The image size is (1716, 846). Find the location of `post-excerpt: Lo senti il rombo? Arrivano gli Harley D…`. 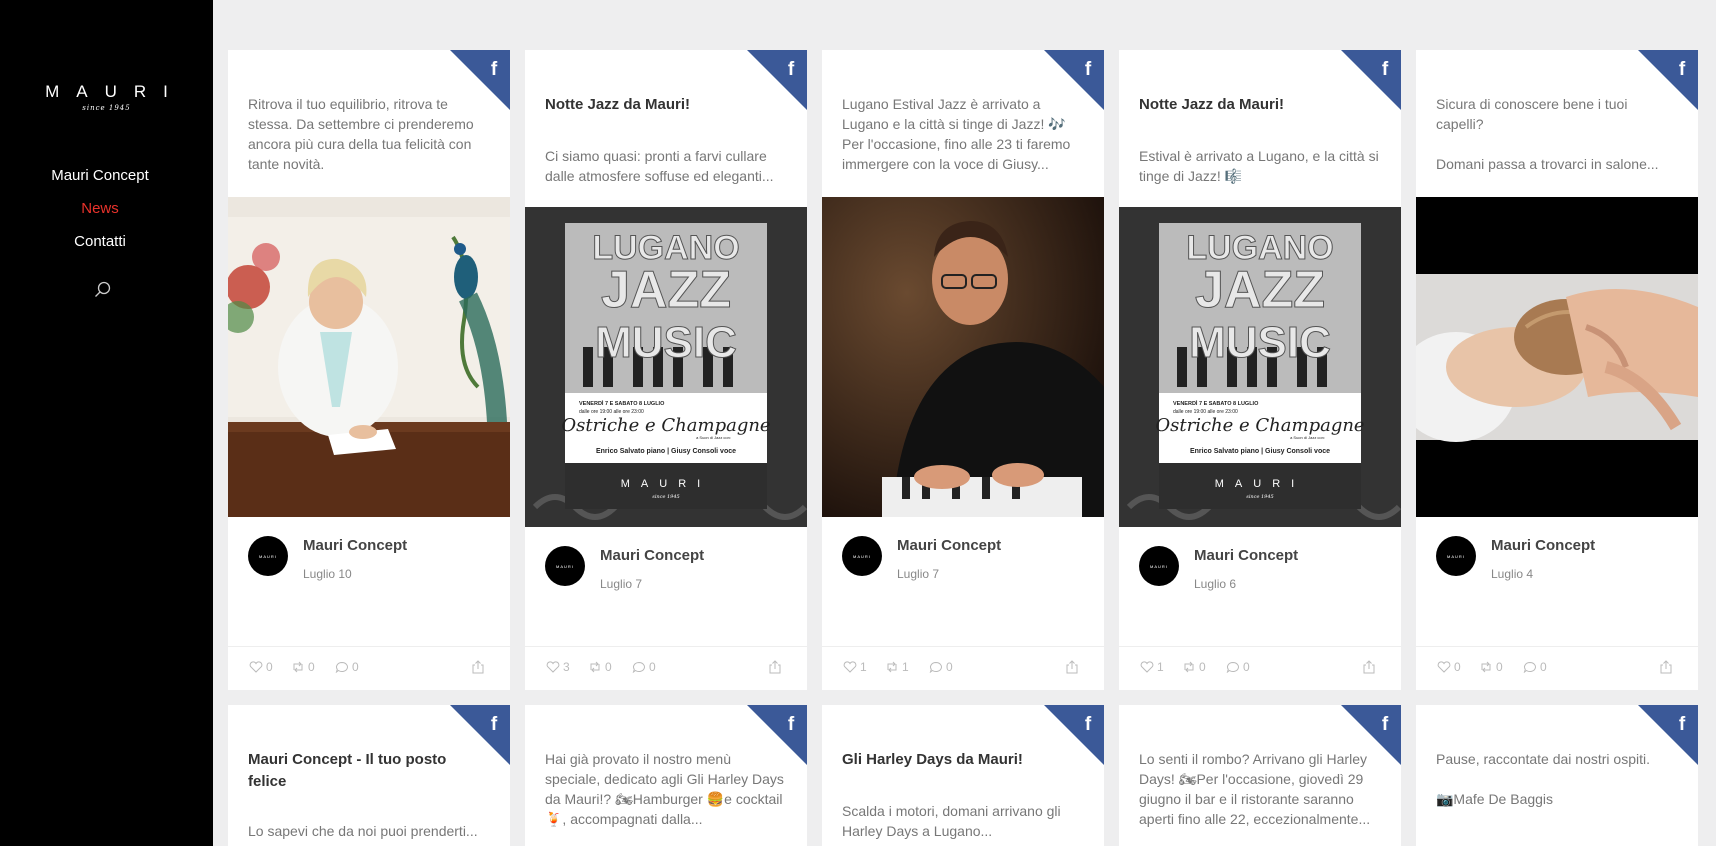

post-excerpt: Lo senti il rombo? Arrivano gli Harley D… is located at coordinates (1255, 789).